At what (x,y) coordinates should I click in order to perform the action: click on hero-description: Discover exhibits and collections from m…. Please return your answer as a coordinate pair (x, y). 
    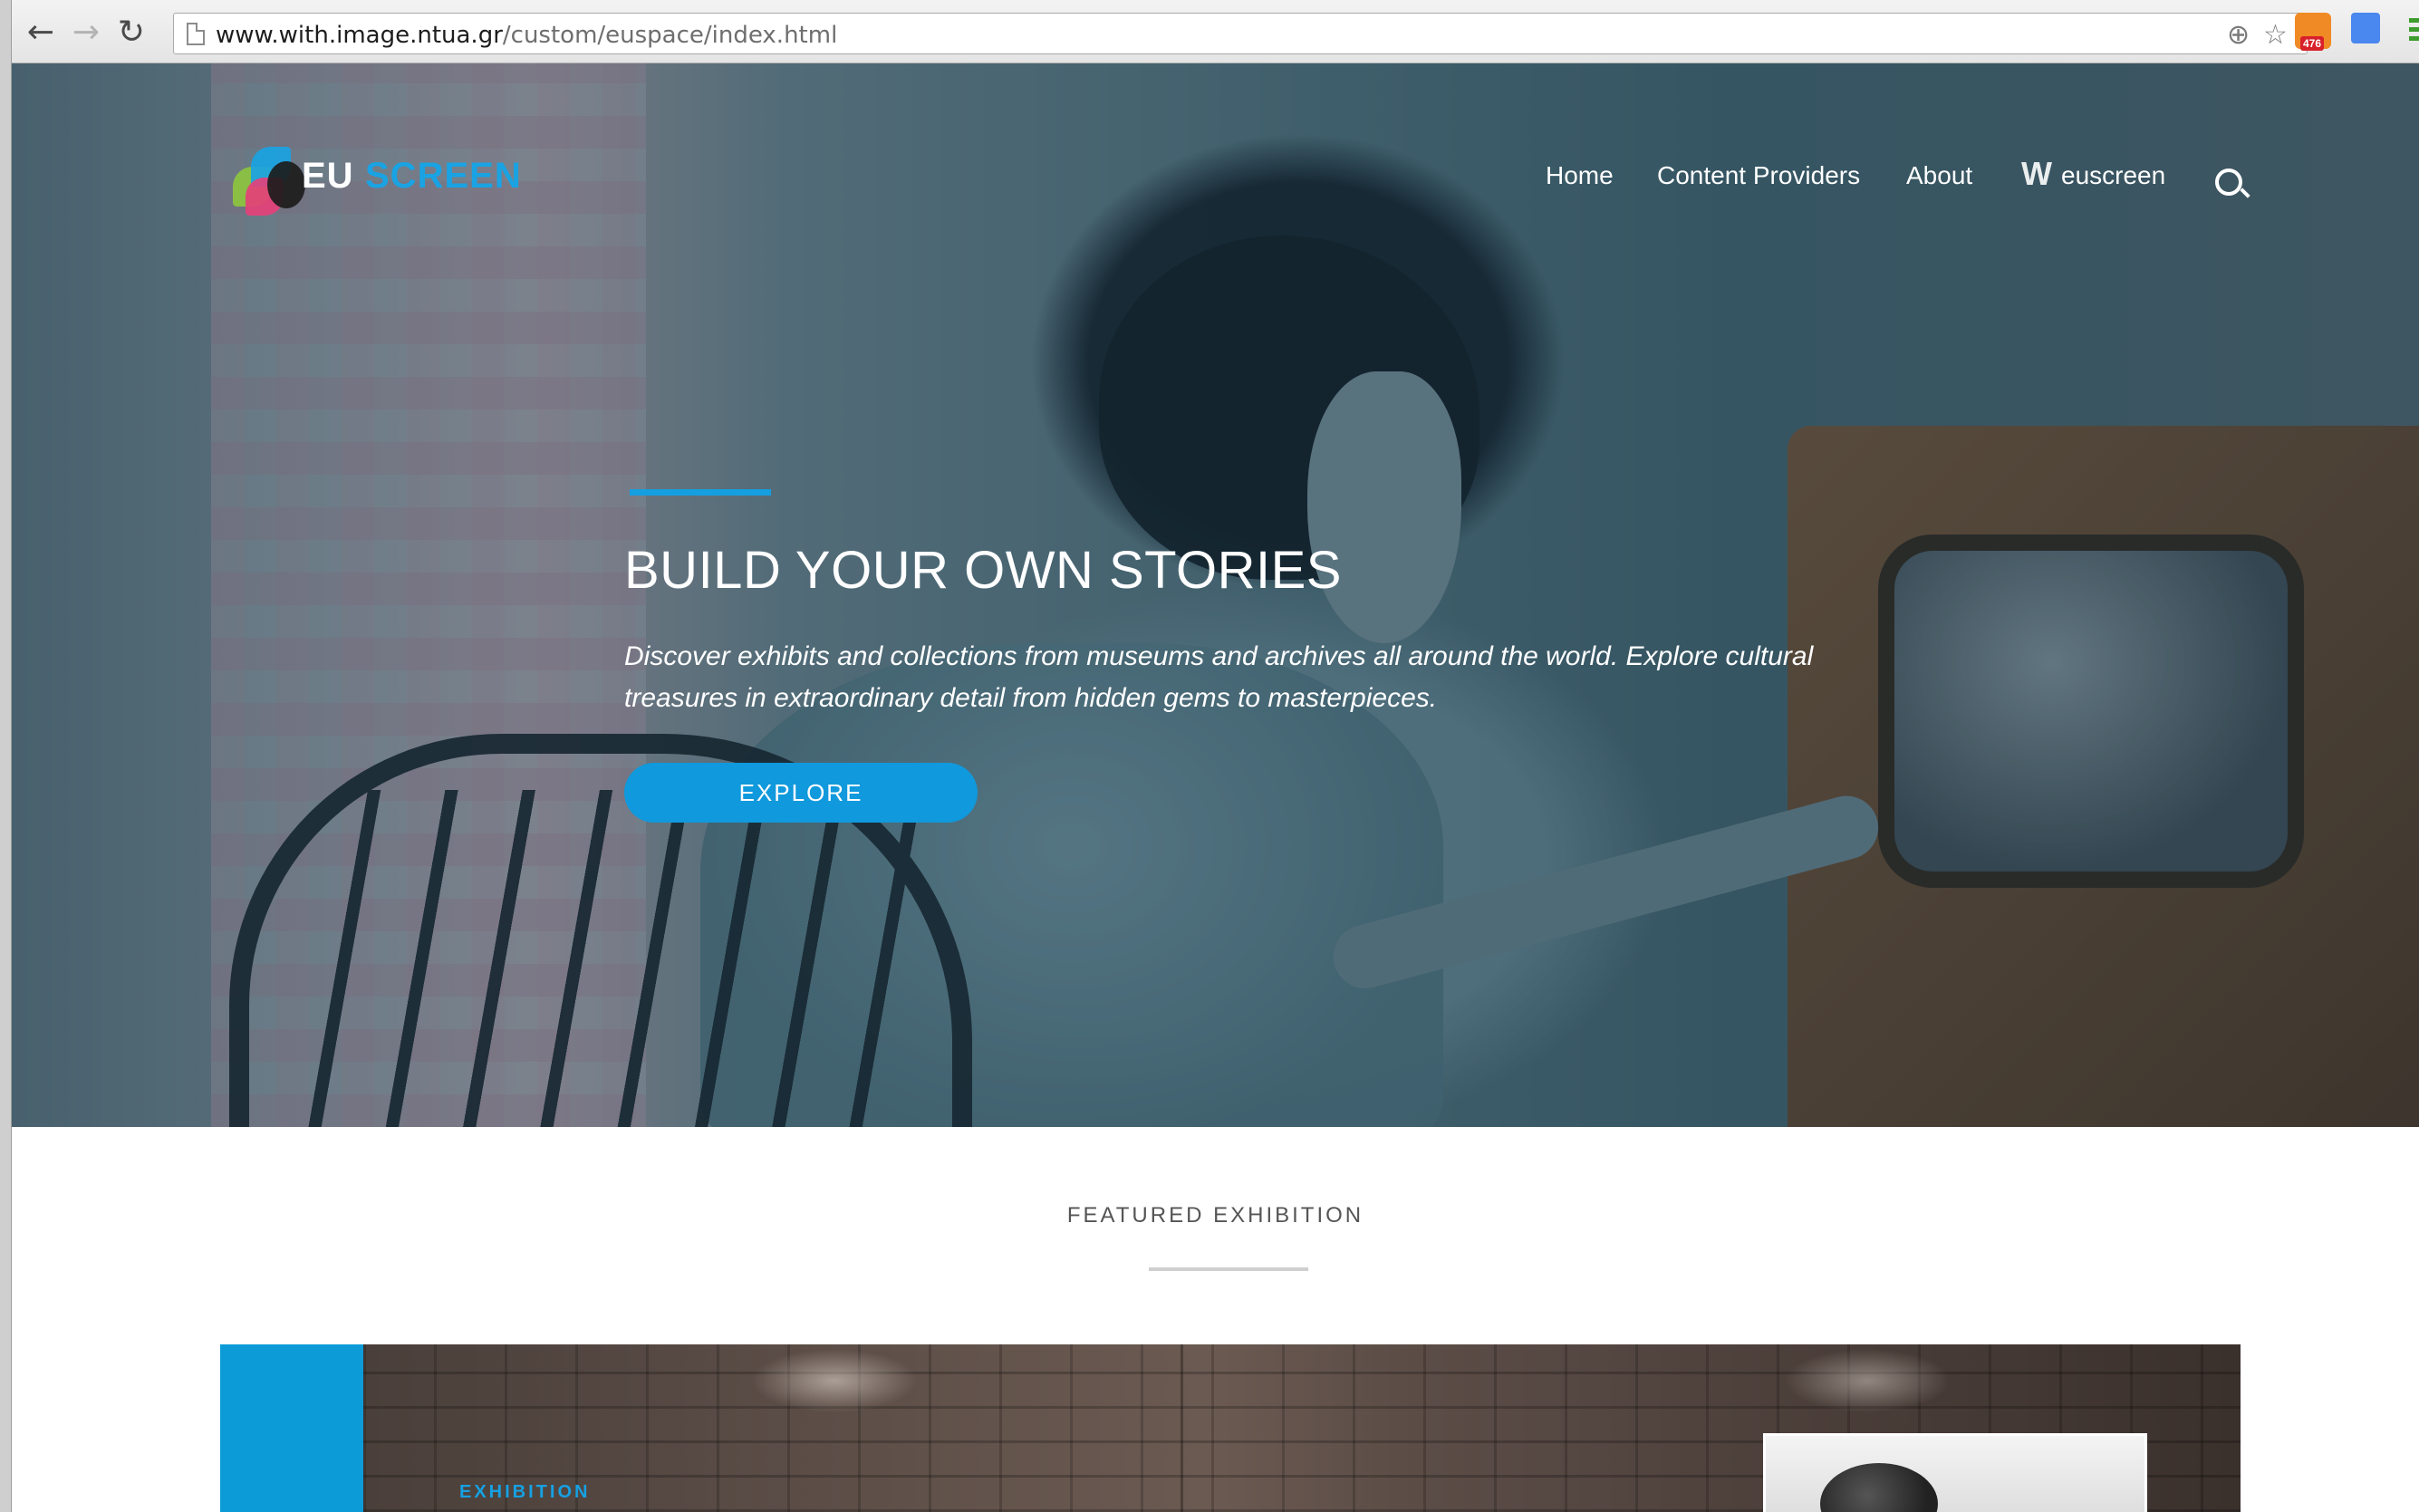
    Looking at the image, I should click on (1219, 677).